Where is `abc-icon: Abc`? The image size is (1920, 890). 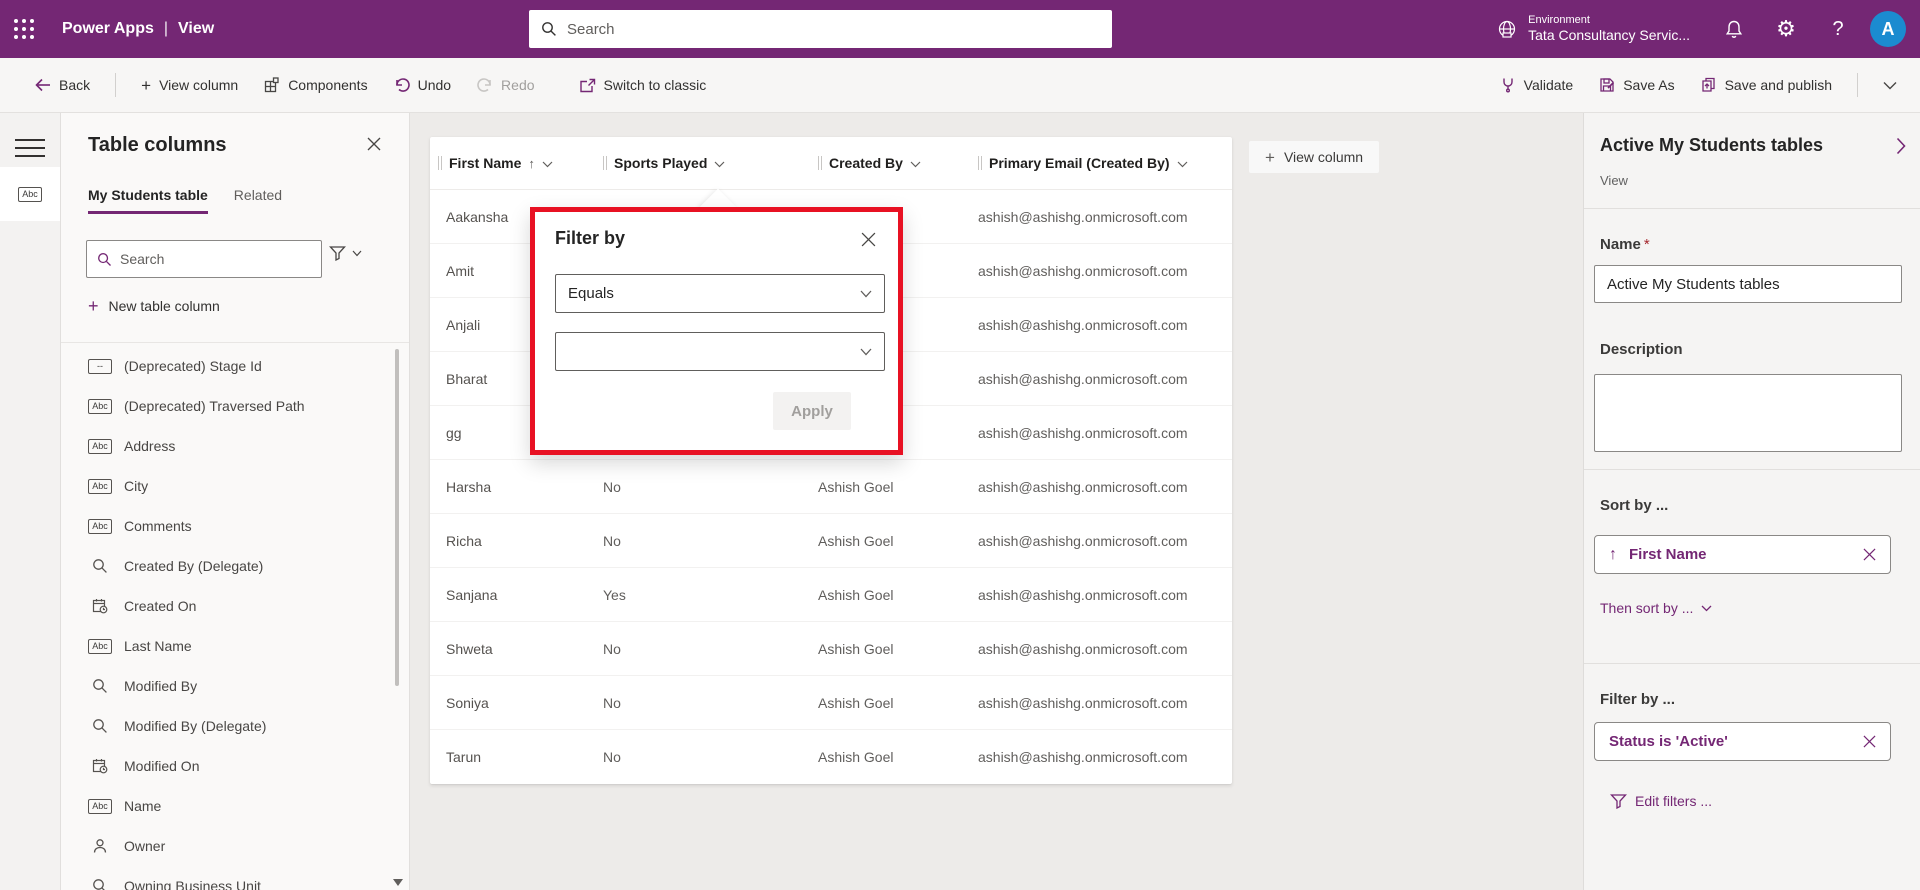 abc-icon: Abc is located at coordinates (30, 194).